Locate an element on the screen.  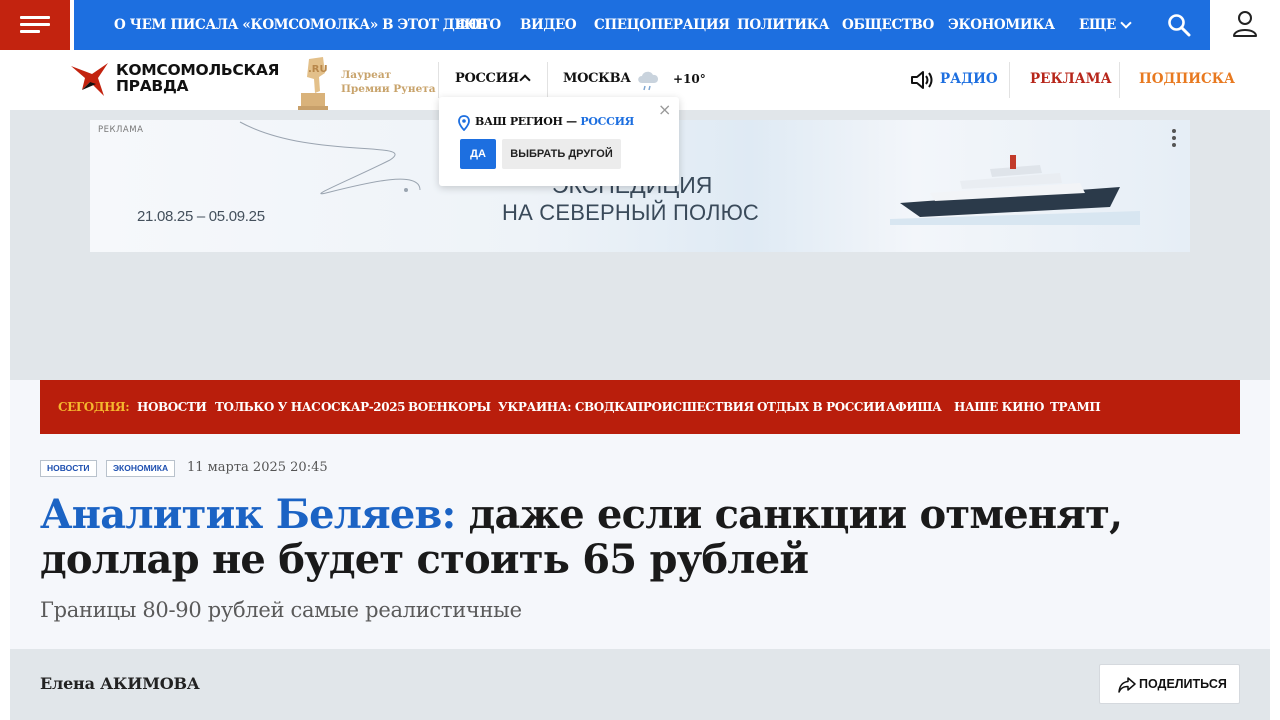
advertising-link: РЕКЛАМА is located at coordinates (1071, 79).